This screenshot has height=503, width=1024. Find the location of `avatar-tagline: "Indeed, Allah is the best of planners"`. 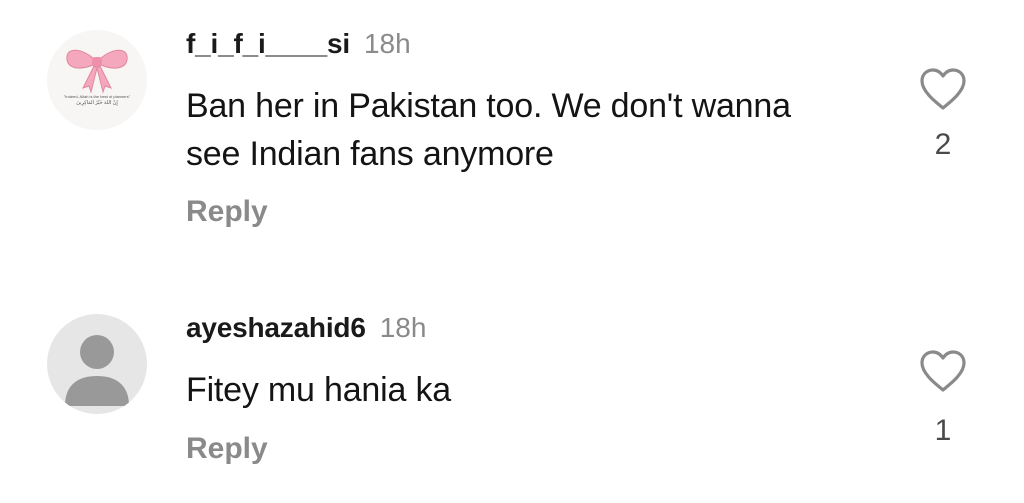

avatar-tagline: "Indeed, Allah is the best of planners" is located at coordinates (97, 96).